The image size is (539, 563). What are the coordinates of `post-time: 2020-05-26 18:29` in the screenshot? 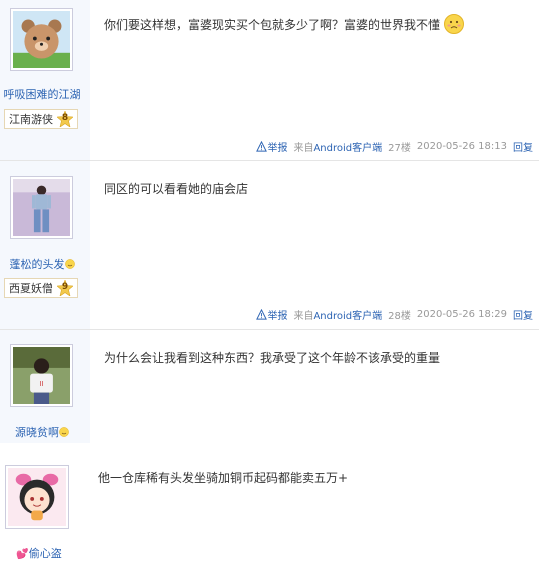 It's located at (461, 314).